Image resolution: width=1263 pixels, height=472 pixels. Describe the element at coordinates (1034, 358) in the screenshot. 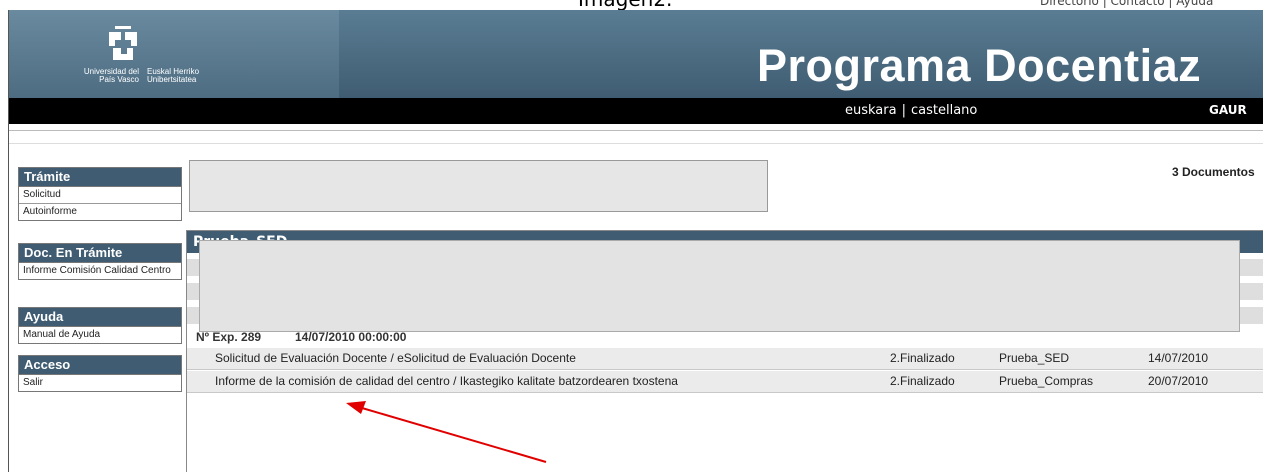

I see `document-expediente: Prueba_SED` at that location.